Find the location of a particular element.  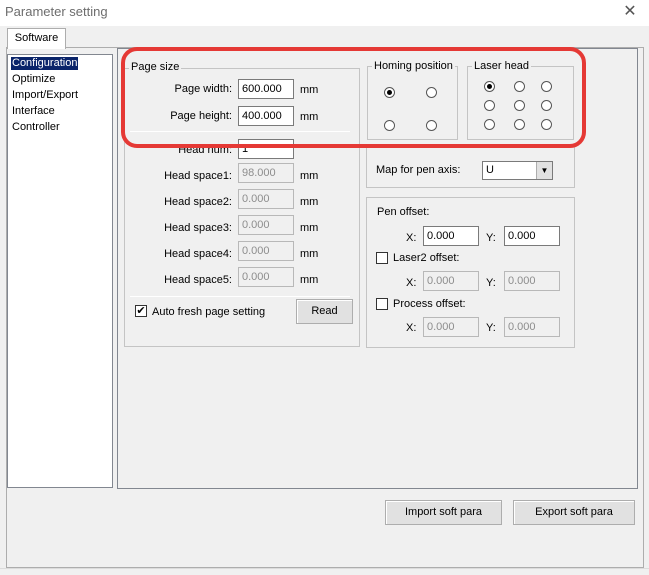

head-space1-field: 98.000 is located at coordinates (266, 173).